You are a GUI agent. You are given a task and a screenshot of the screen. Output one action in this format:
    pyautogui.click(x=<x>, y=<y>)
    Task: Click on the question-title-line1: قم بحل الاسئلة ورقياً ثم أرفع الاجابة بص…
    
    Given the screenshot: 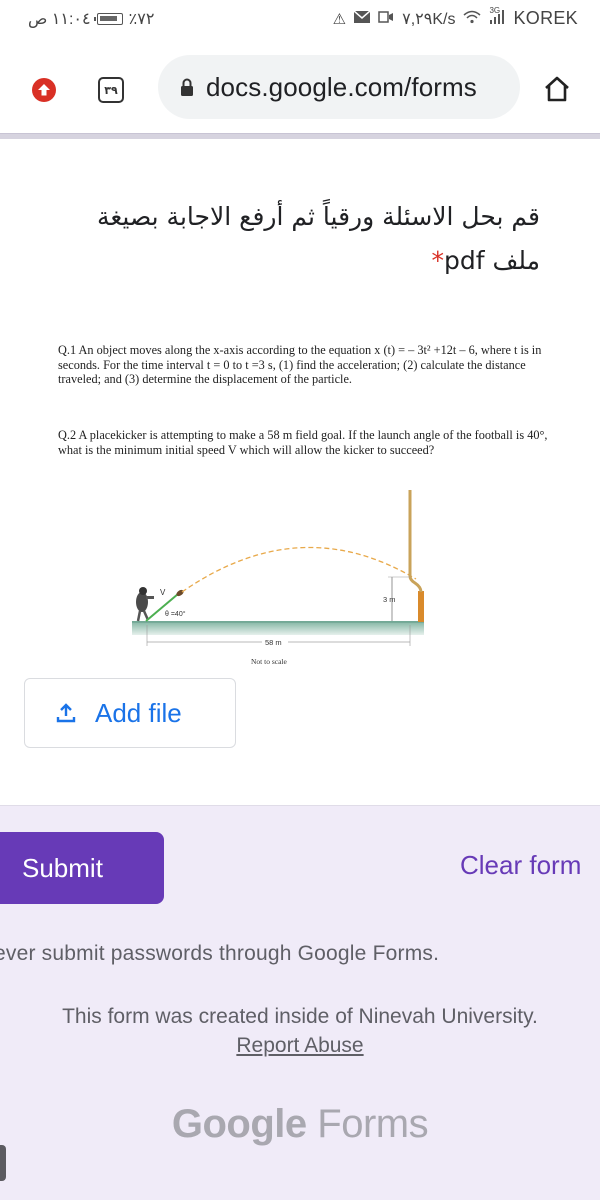 What is the action you would take?
    pyautogui.click(x=318, y=216)
    